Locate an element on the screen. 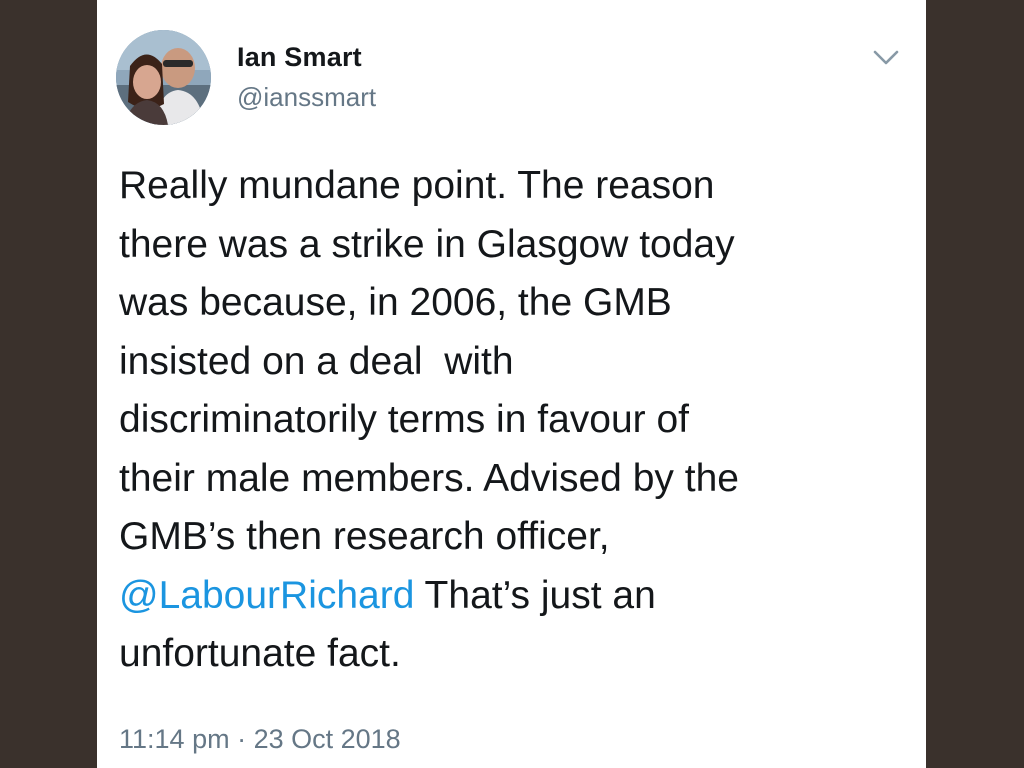  tweet-line: there was a strike in Glasgow today is located at coordinates (427, 244).